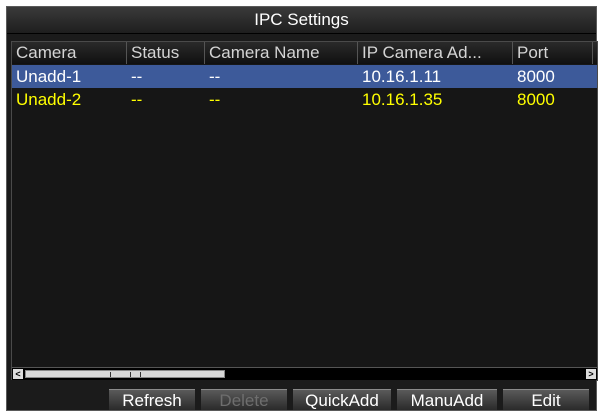 This screenshot has height=417, width=603. Describe the element at coordinates (595, 76) in the screenshot. I see `cell-type: i` at that location.